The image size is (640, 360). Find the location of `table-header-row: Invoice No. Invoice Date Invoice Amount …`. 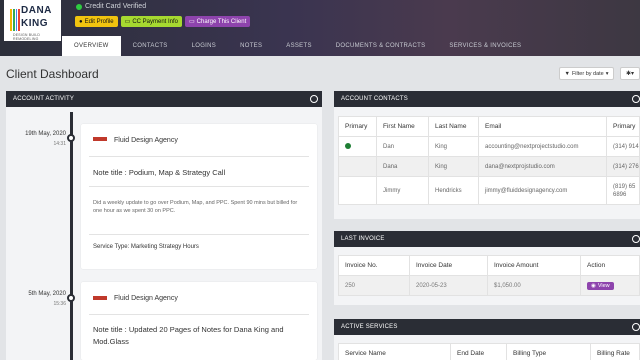

table-header-row: Invoice No. Invoice Date Invoice Amount … is located at coordinates (489, 265).